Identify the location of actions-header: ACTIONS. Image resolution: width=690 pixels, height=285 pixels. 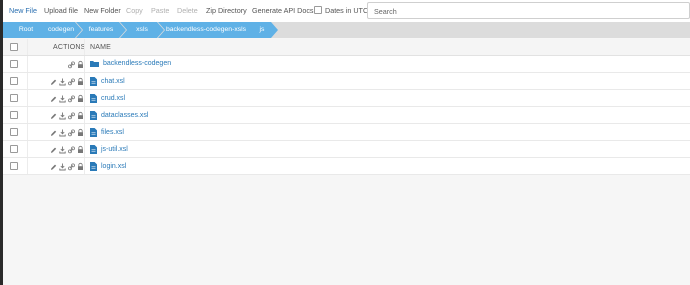
(69, 47).